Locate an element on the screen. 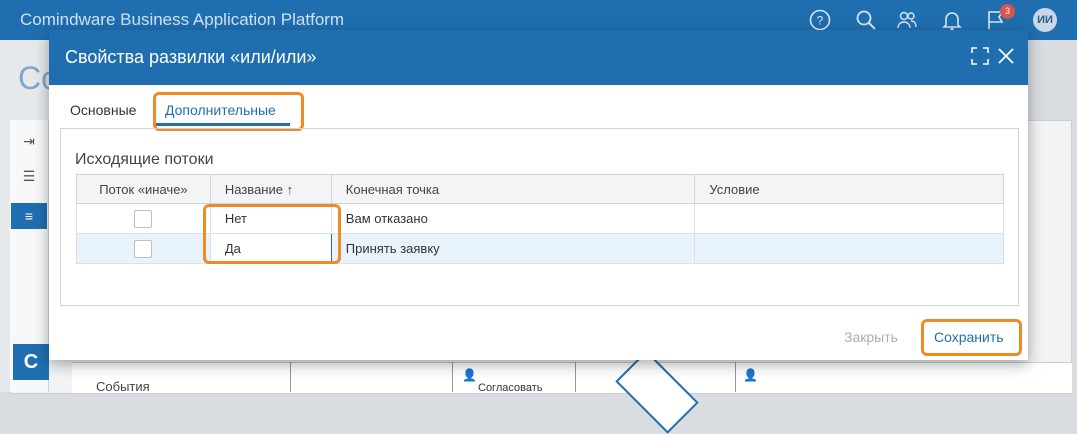 The width and height of the screenshot is (1077, 434). tab-highlight is located at coordinates (228, 111).